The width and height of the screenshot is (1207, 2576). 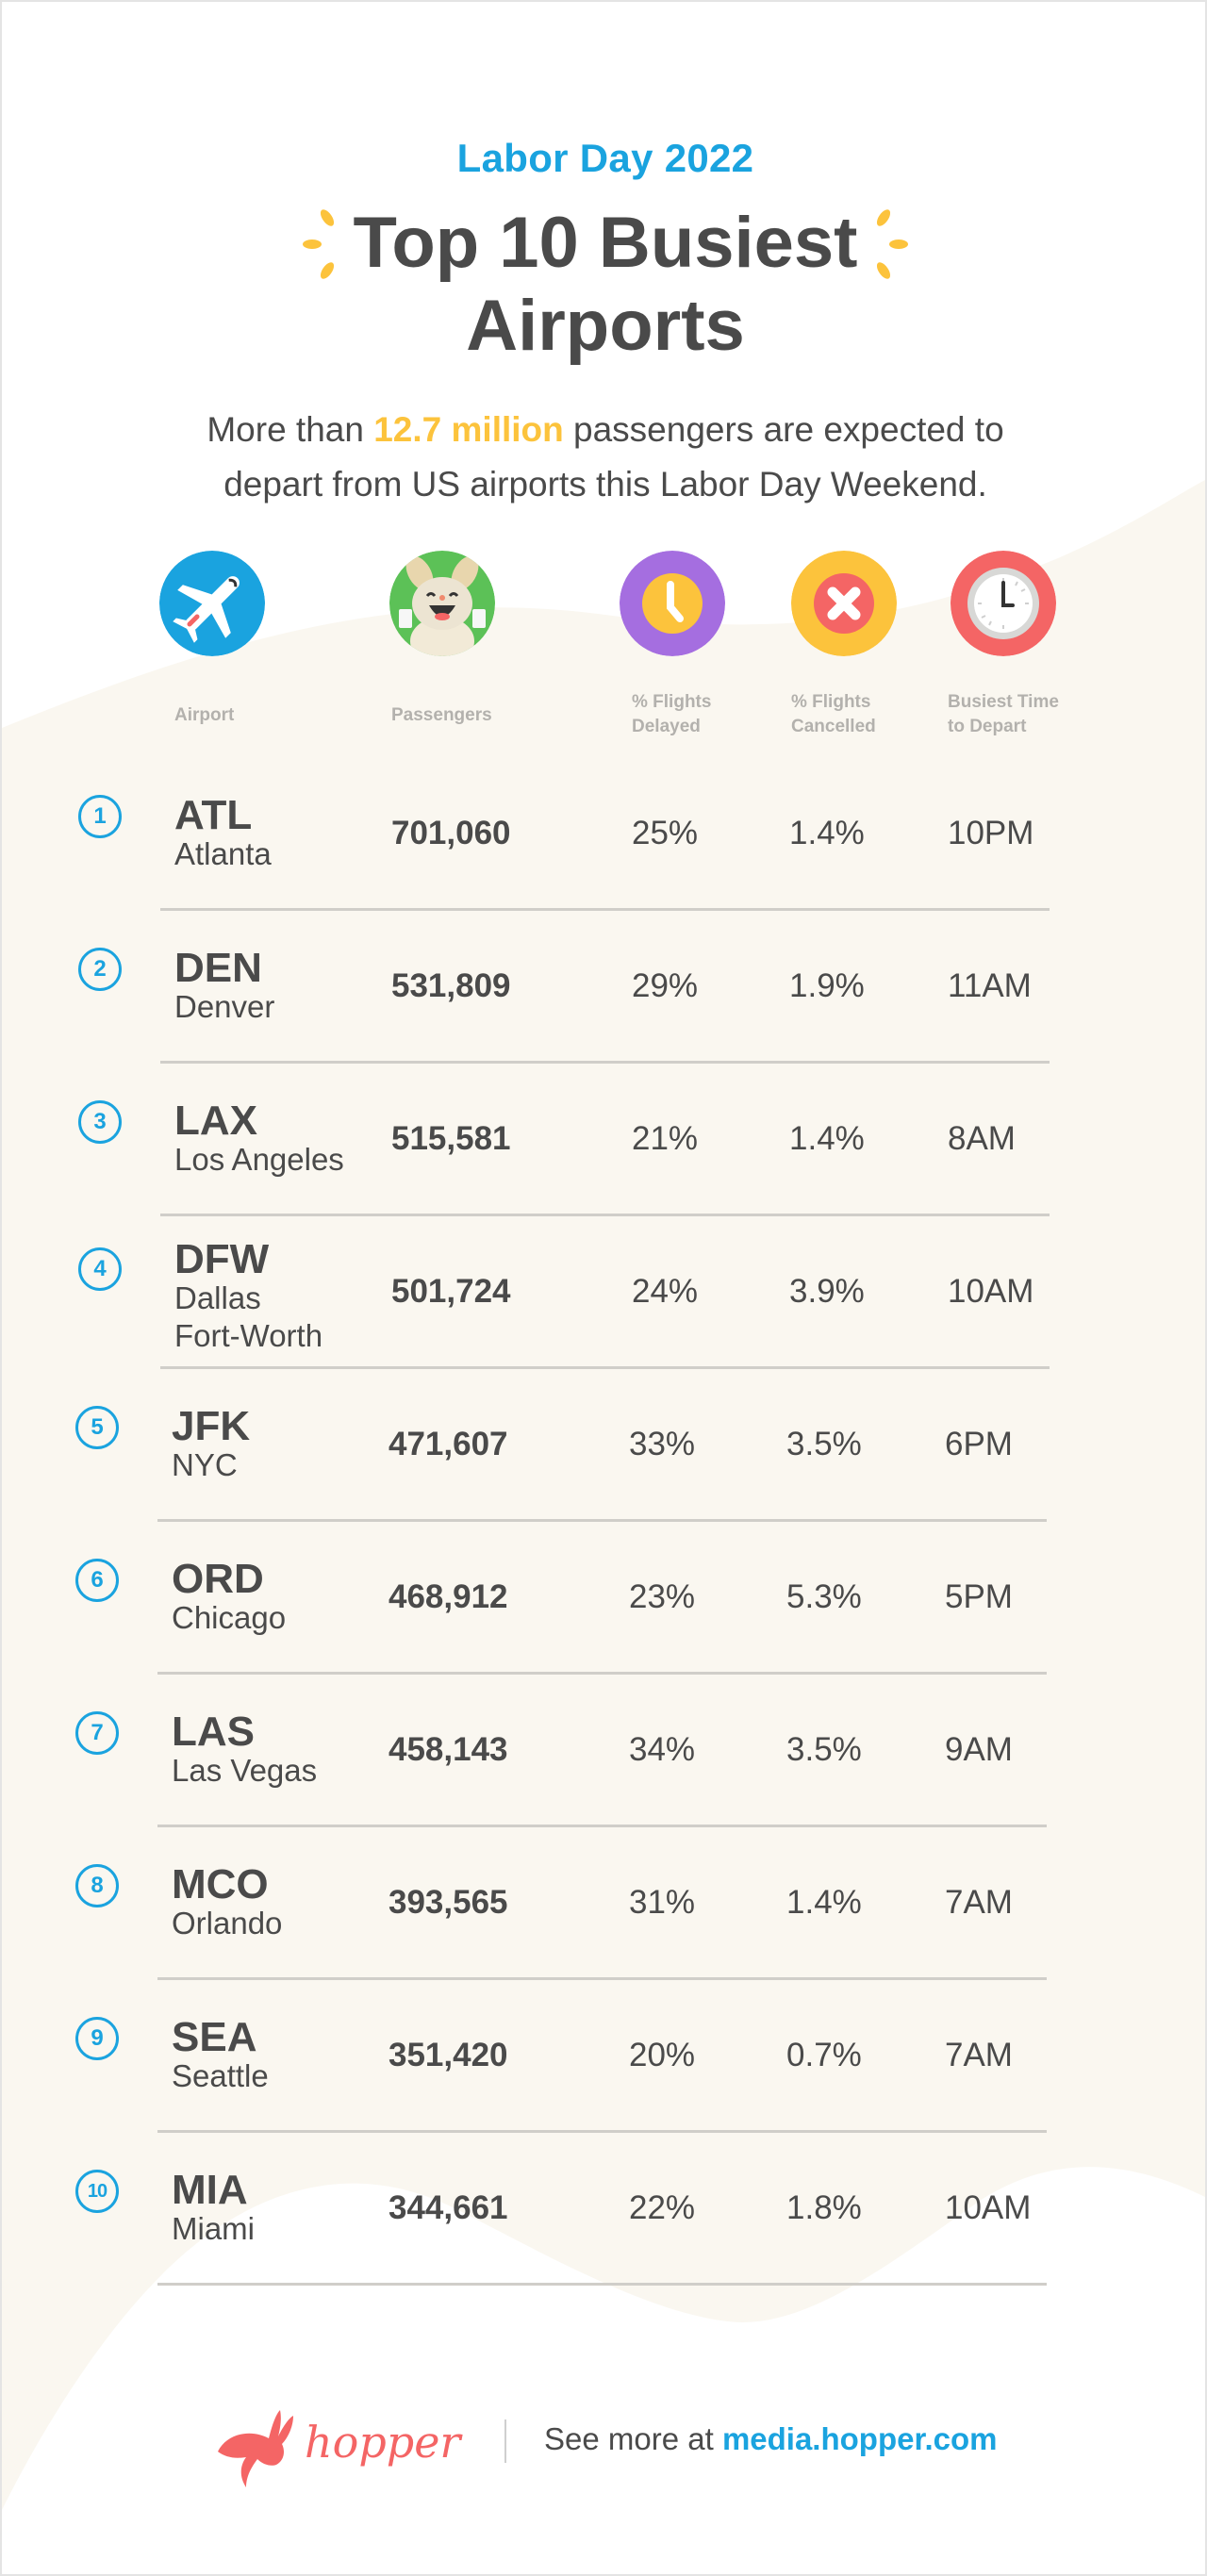 I want to click on column-header-busiest-time: Busiest Time to Depart, so click(x=1003, y=714).